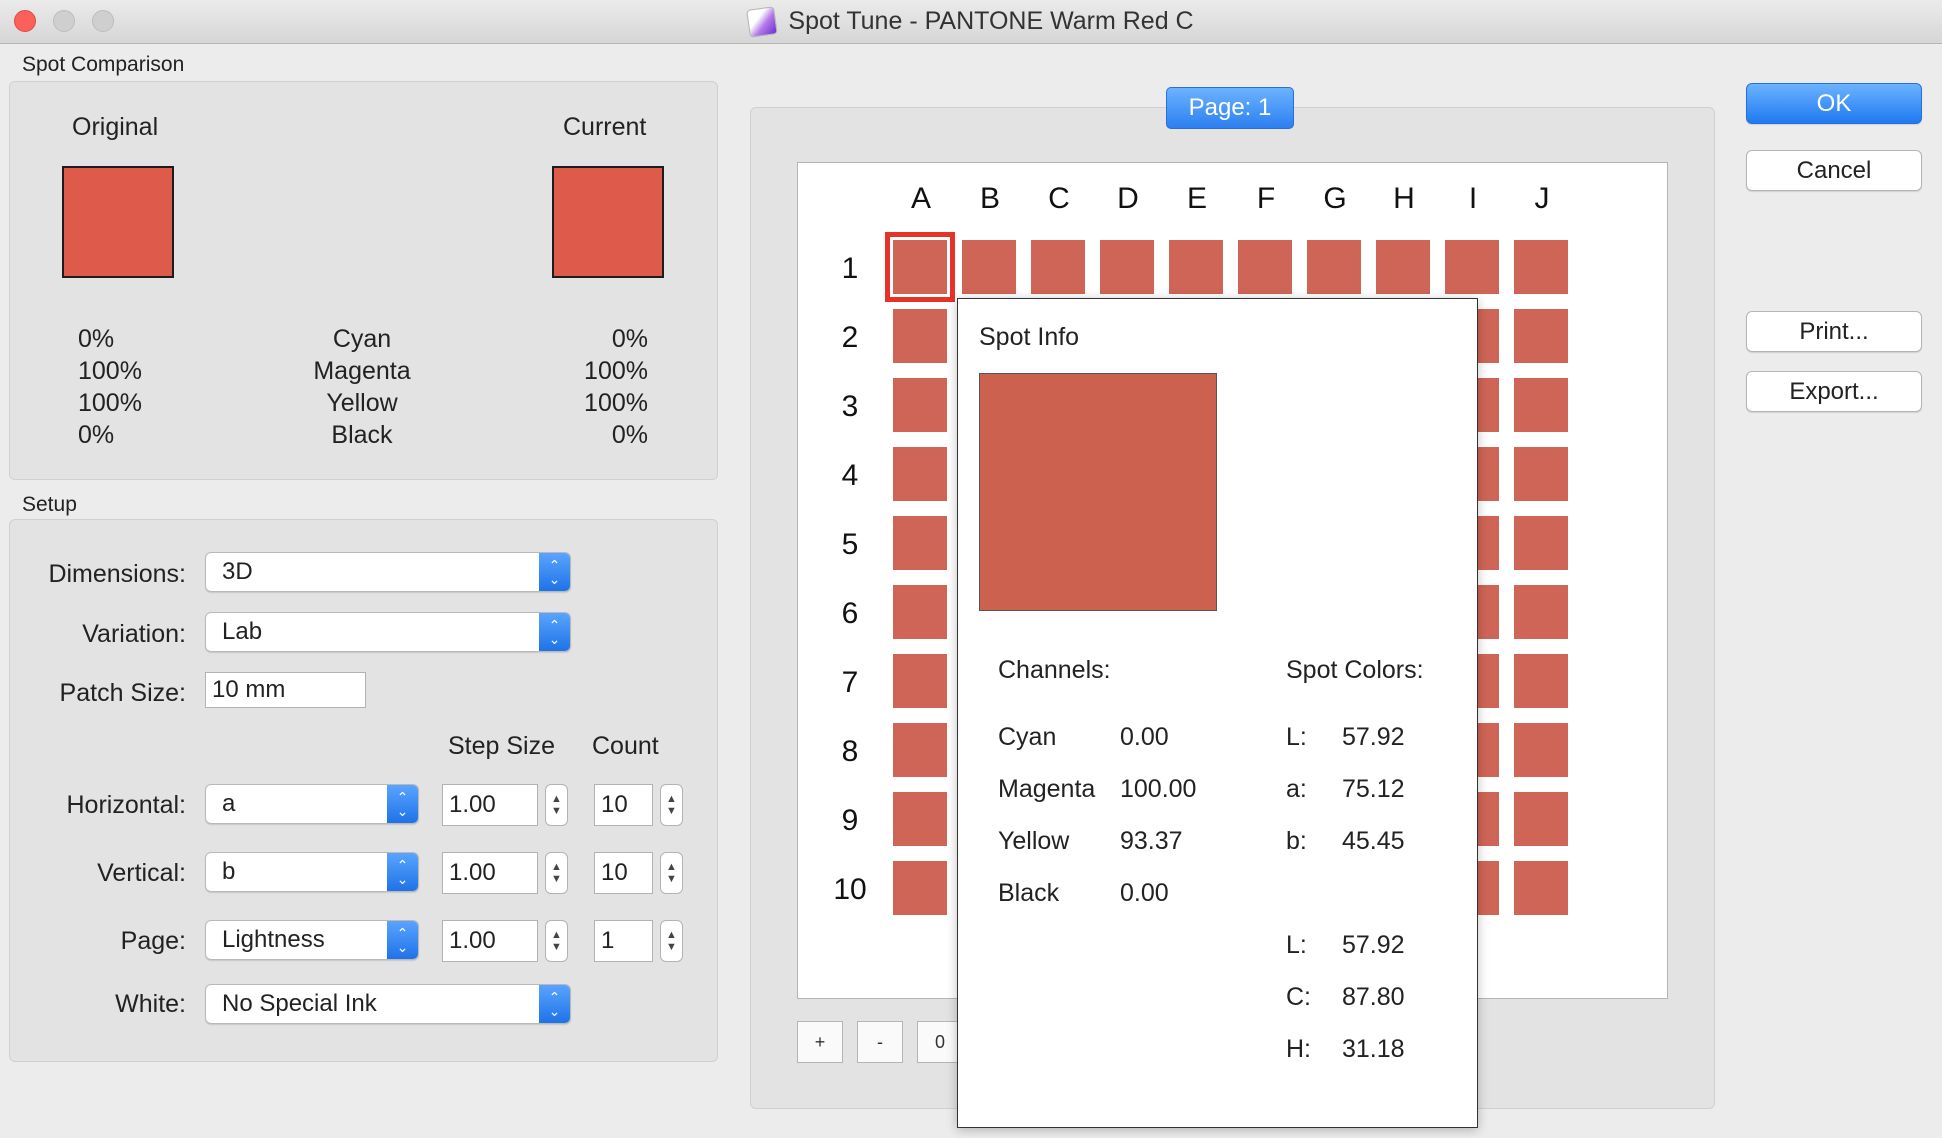  What do you see at coordinates (671, 941) in the screenshot?
I see `page-count-stepper: ▲ ▼` at bounding box center [671, 941].